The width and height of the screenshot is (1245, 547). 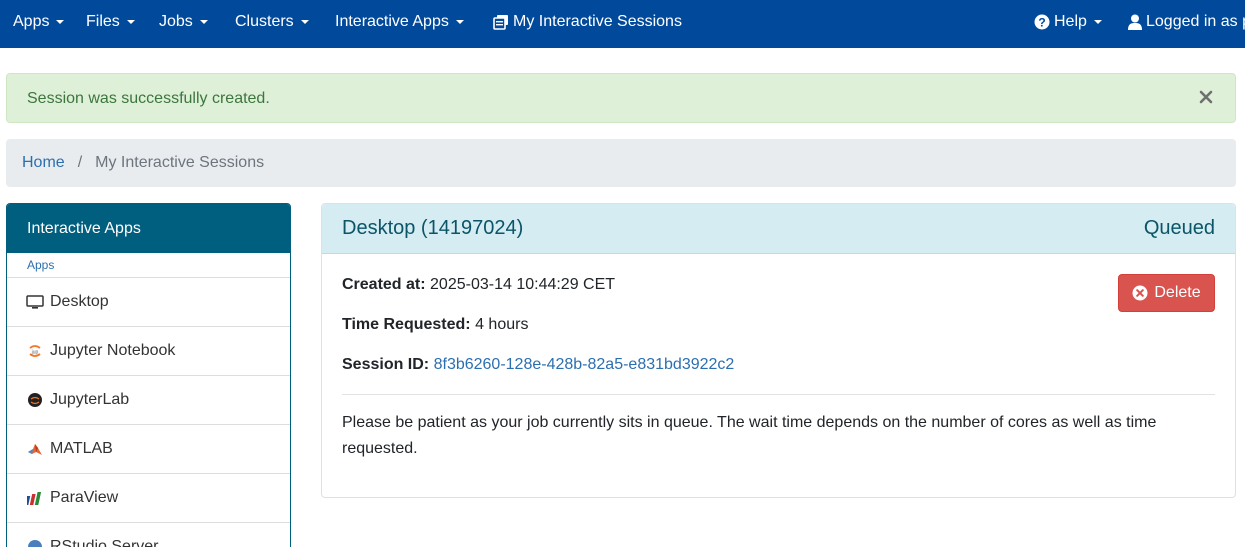 I want to click on nav-help-label: Help, so click(x=1070, y=21).